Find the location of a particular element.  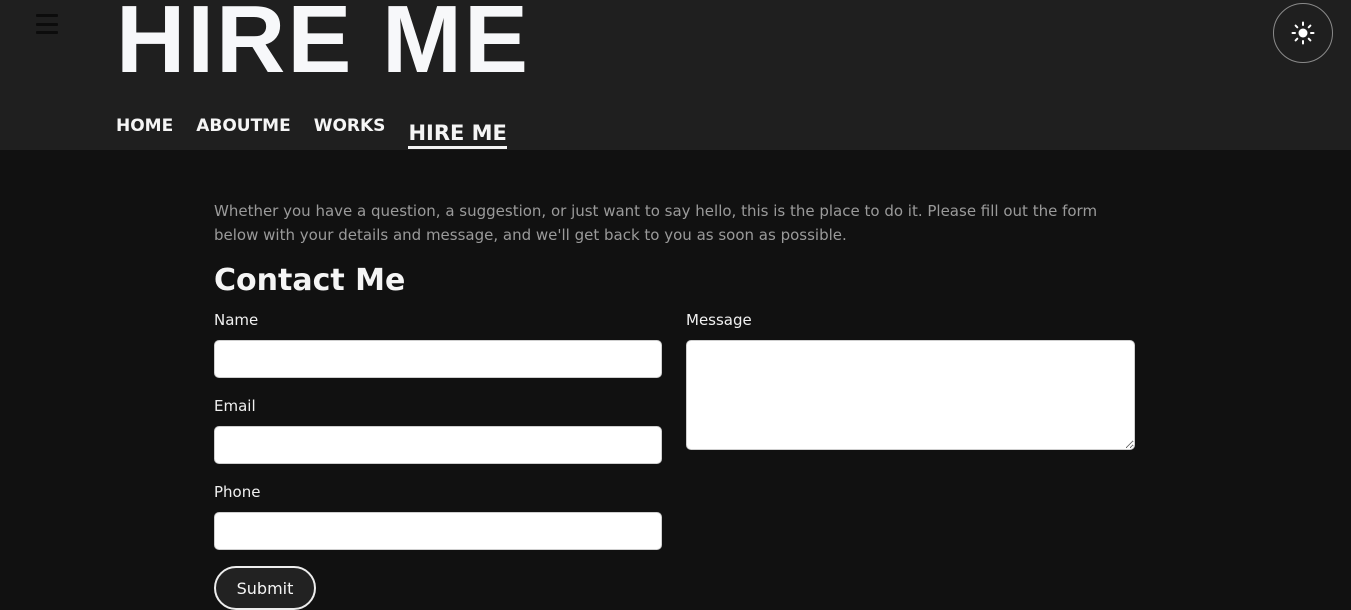

nav-link-works: WORKS is located at coordinates (350, 126).